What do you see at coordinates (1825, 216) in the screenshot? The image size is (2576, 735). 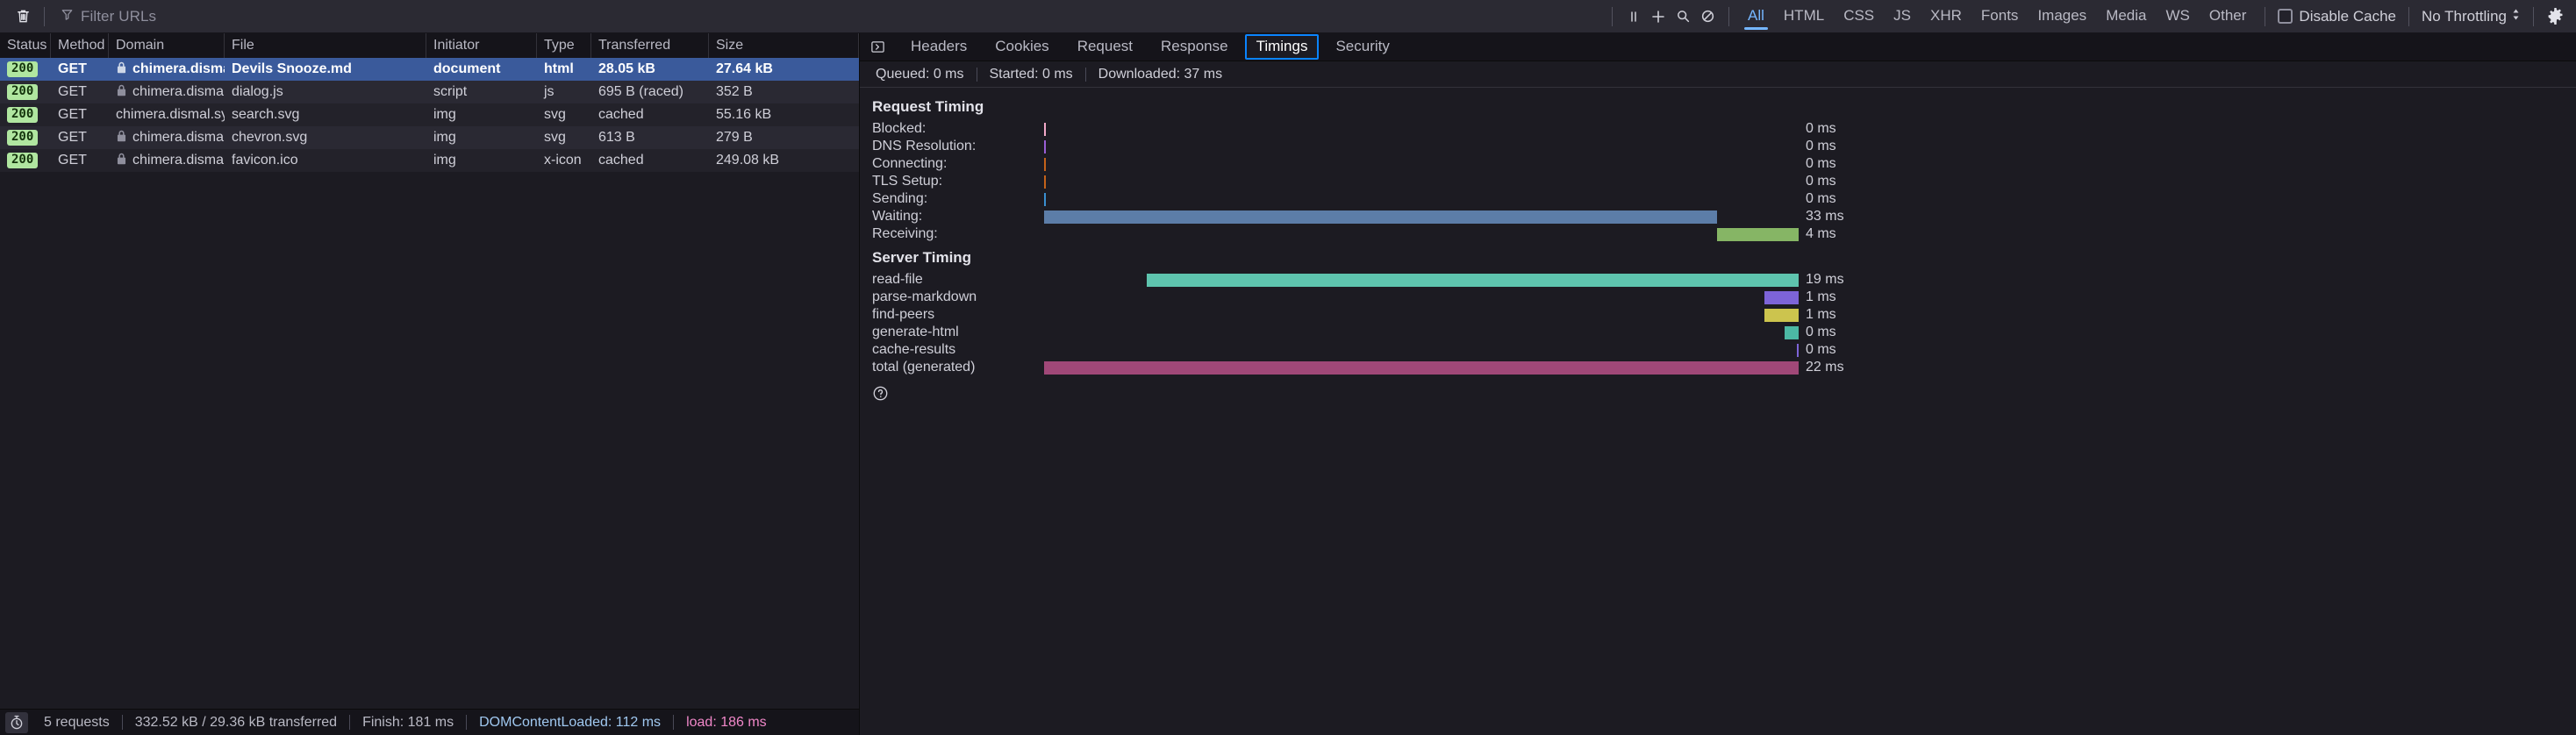 I see `request-timing-value: 33 ms` at bounding box center [1825, 216].